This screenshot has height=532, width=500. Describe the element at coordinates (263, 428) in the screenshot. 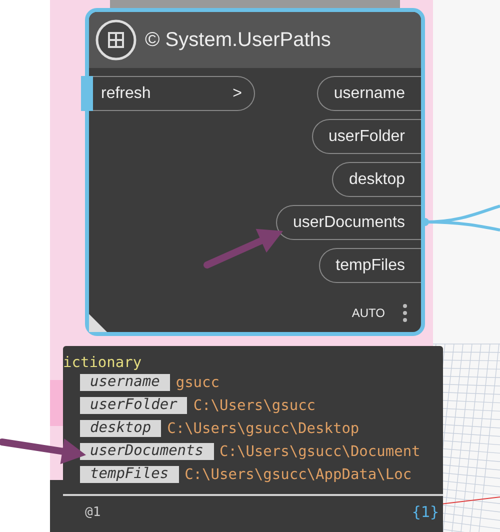

I see `value-text: C:\Users\gsucc\Desktop` at that location.